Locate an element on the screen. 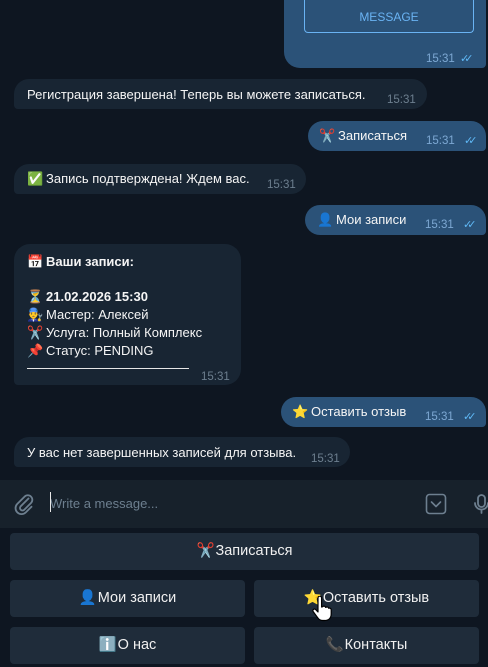 The height and width of the screenshot is (667, 488). star-icon: ⭐ is located at coordinates (300, 411).